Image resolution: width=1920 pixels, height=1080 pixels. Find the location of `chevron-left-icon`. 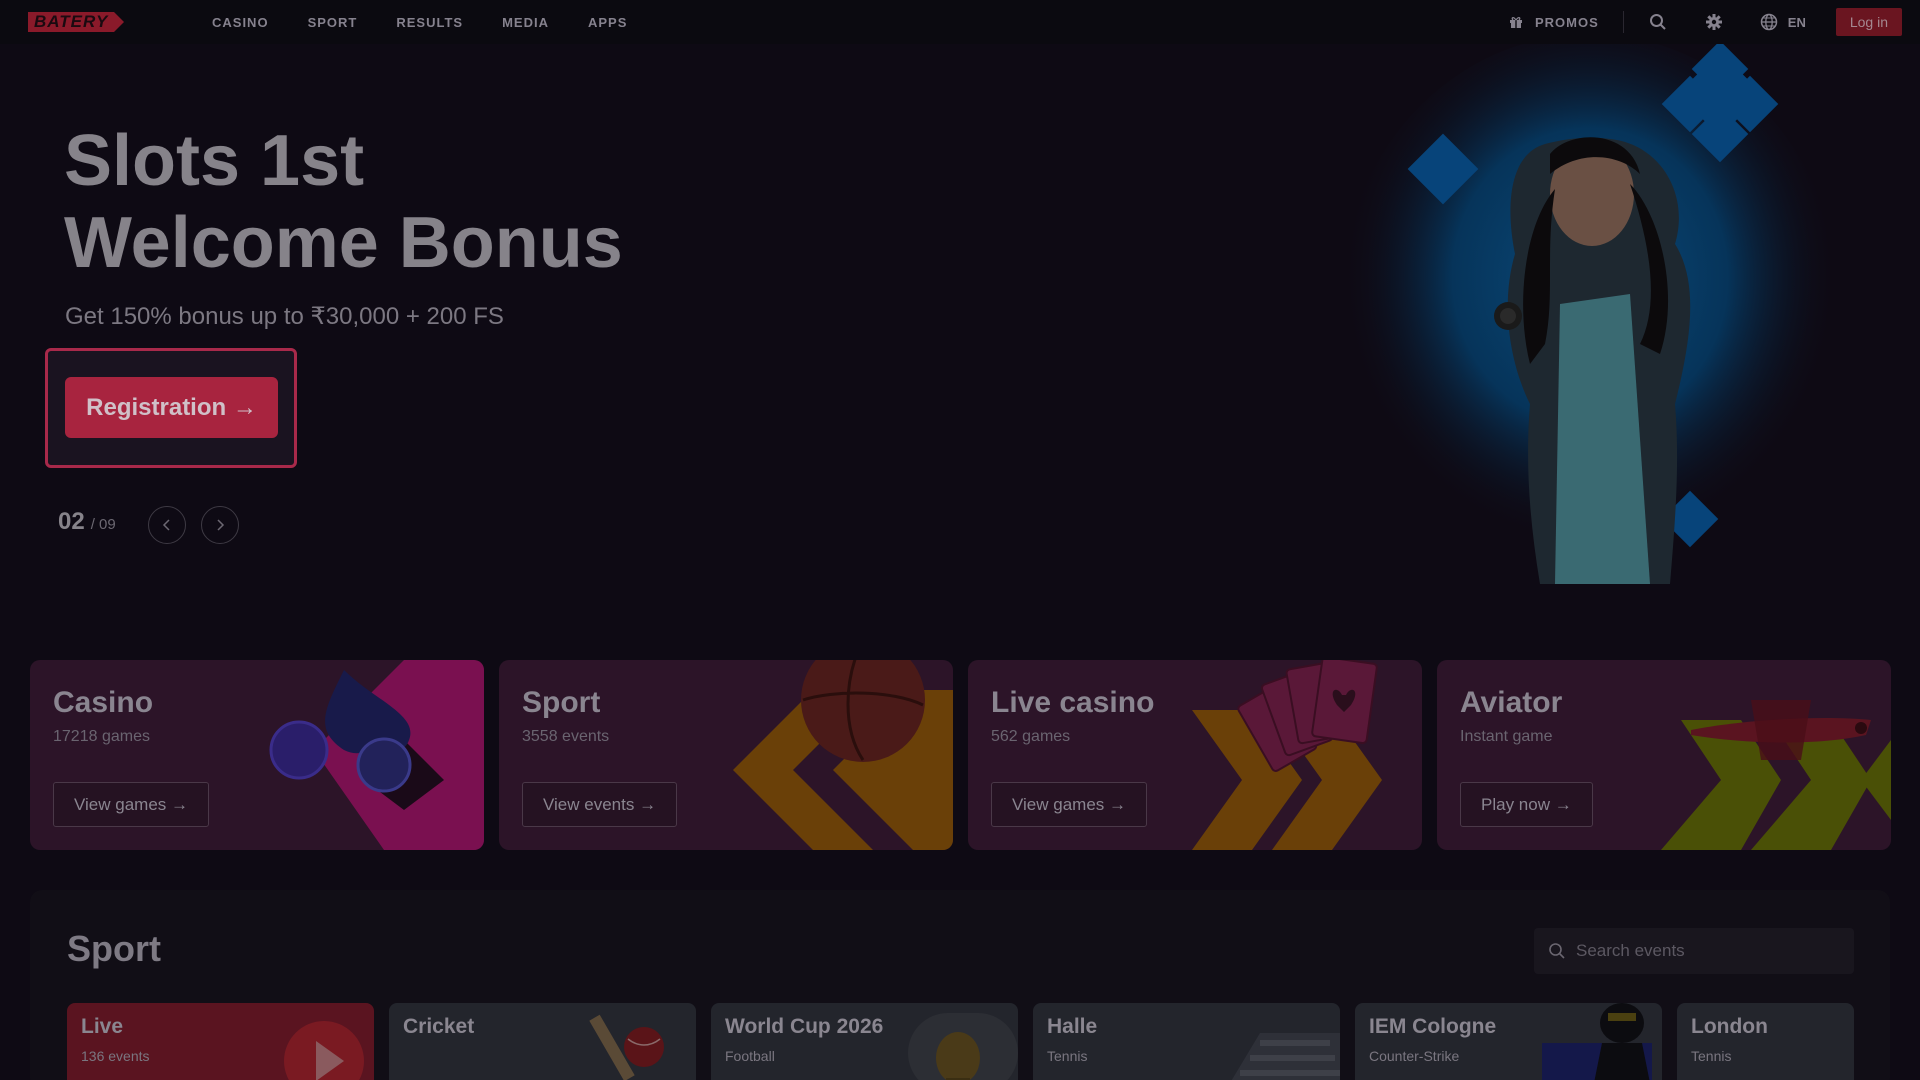

chevron-left-icon is located at coordinates (166, 525).